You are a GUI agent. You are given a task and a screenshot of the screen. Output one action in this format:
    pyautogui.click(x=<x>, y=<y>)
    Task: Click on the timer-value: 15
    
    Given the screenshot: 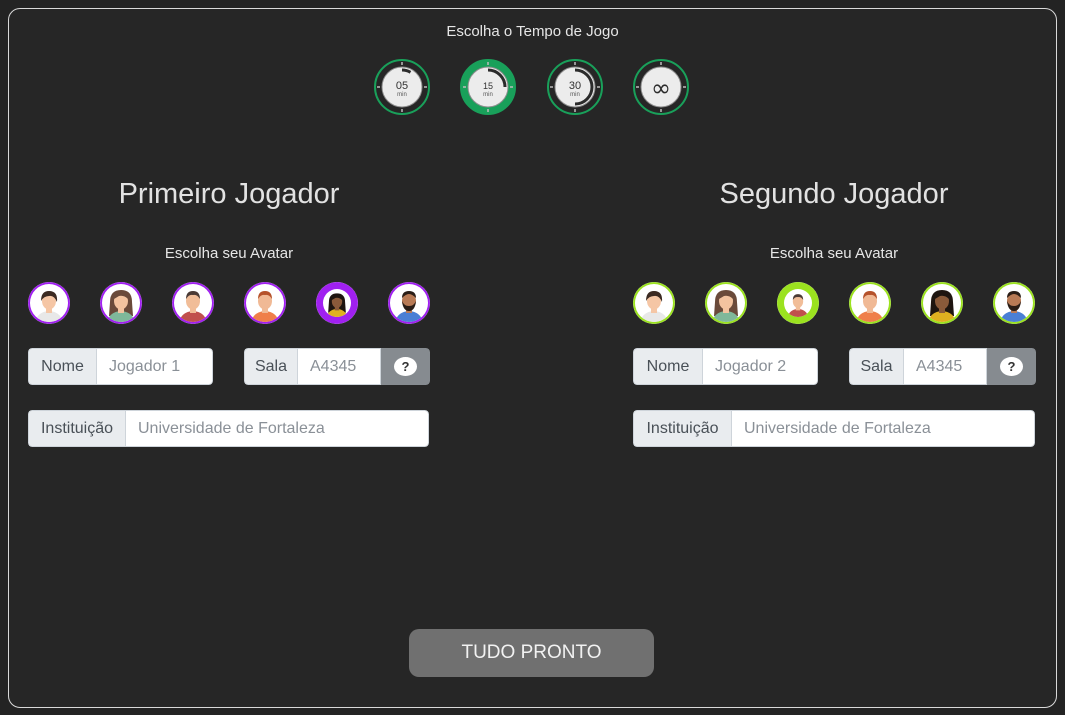 What is the action you would take?
    pyautogui.click(x=488, y=86)
    